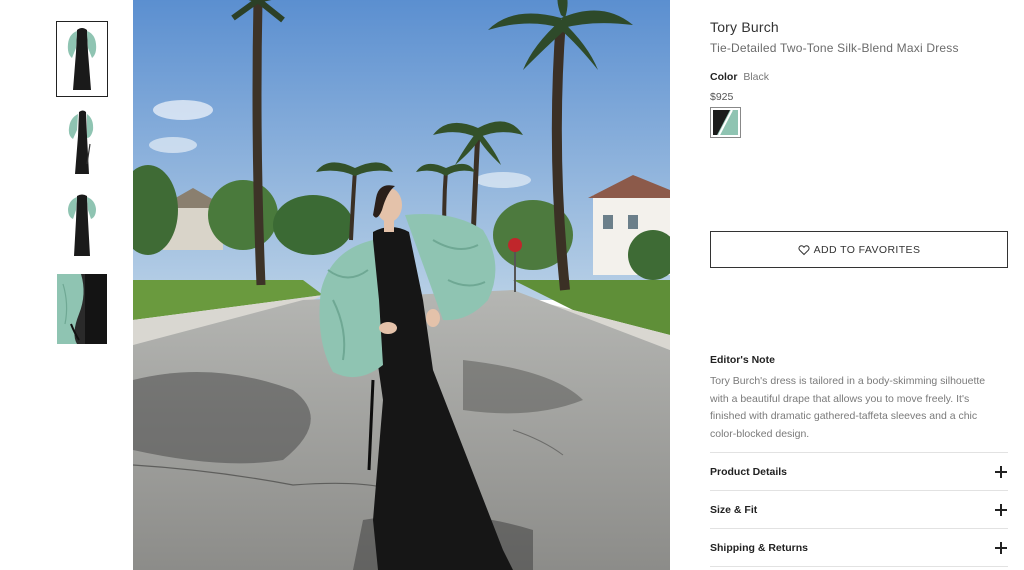 This screenshot has height=570, width=1024. What do you see at coordinates (859, 471) in the screenshot?
I see `accordion-product-details: Product Details` at bounding box center [859, 471].